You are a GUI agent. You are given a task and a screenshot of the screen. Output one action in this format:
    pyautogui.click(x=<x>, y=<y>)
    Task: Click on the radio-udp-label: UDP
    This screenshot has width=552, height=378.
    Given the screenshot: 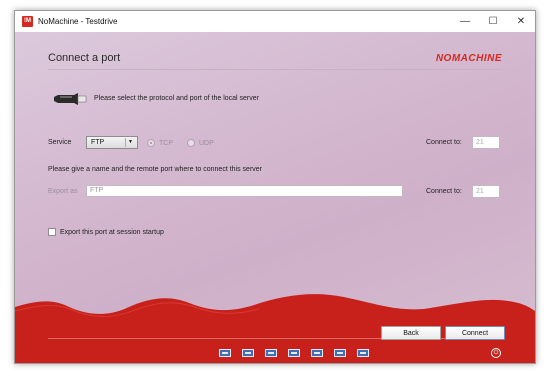 What is the action you would take?
    pyautogui.click(x=206, y=143)
    